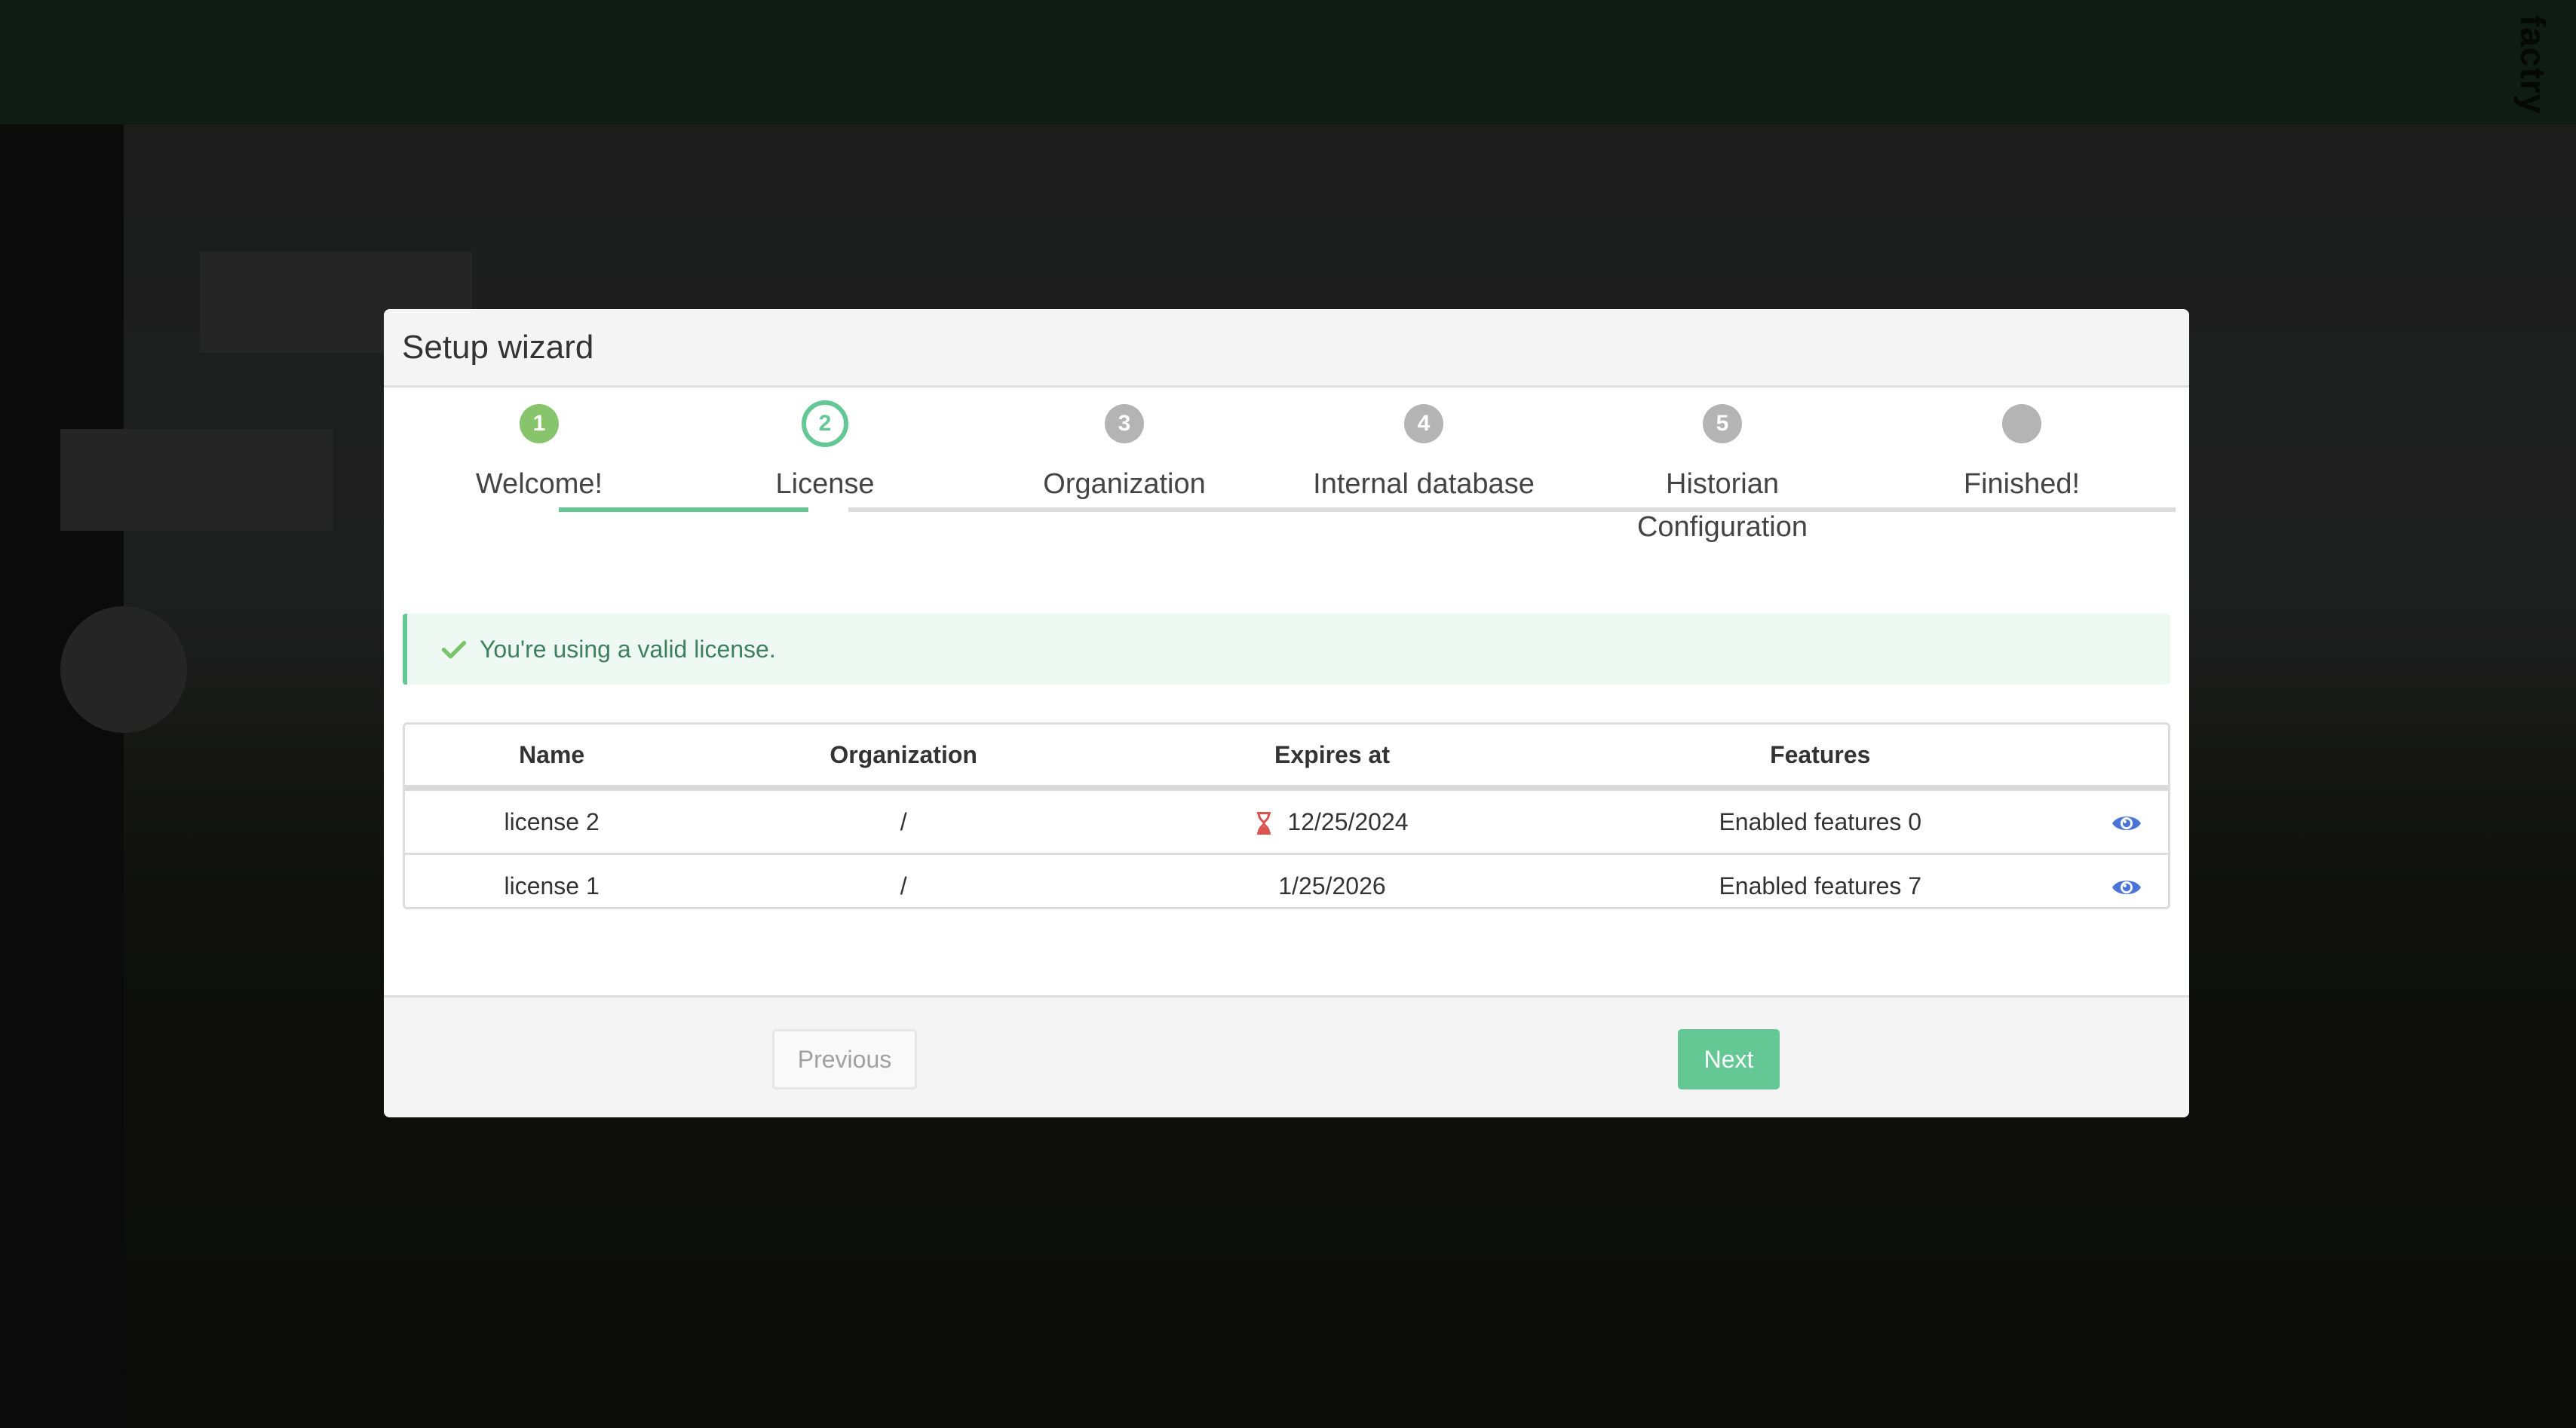 This screenshot has width=2576, height=1428. Describe the element at coordinates (2021, 423) in the screenshot. I see `step-circle` at that location.